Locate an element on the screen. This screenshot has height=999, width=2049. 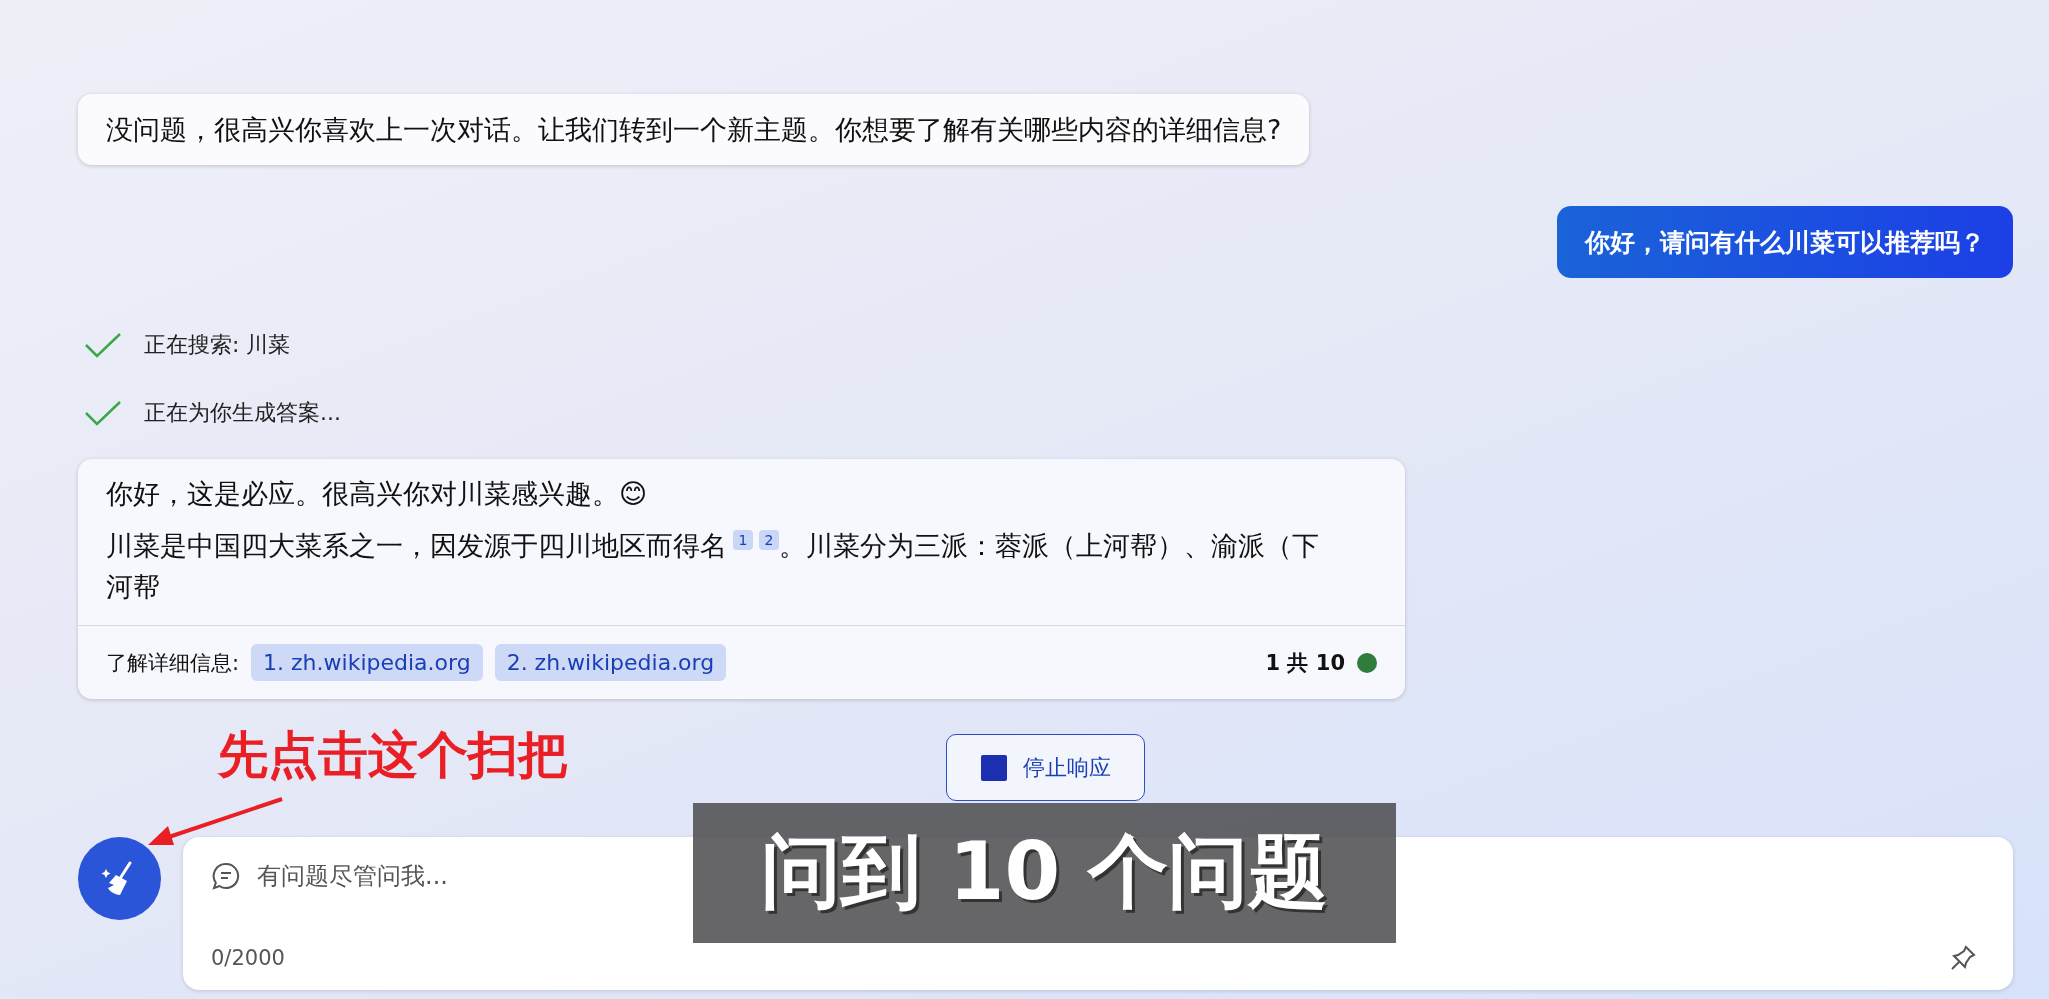
stop-button: 停止响应 is located at coordinates (1045, 767).